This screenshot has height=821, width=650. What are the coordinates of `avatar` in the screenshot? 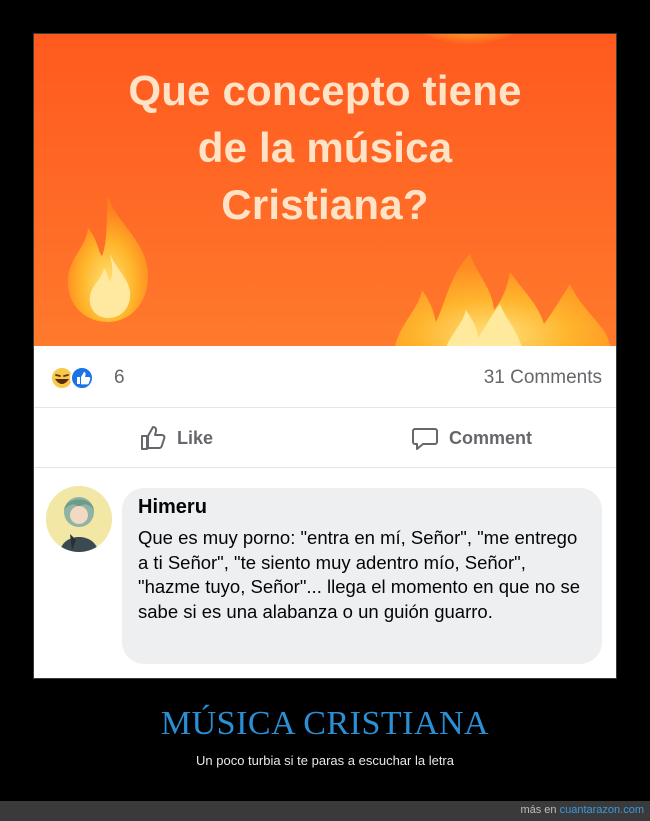 It's located at (79, 519).